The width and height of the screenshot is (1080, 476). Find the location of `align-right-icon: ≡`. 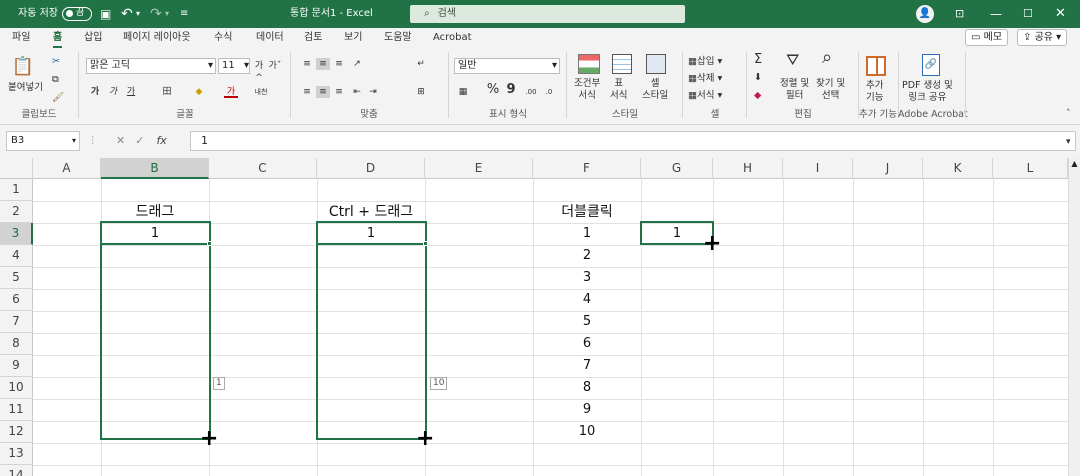

align-right-icon: ≡ is located at coordinates (339, 92).